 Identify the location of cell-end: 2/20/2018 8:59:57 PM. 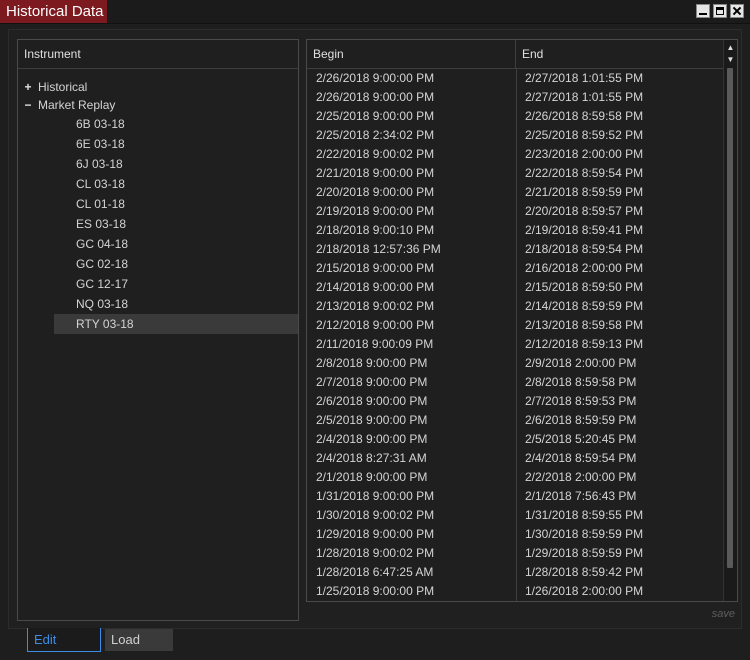
(584, 211).